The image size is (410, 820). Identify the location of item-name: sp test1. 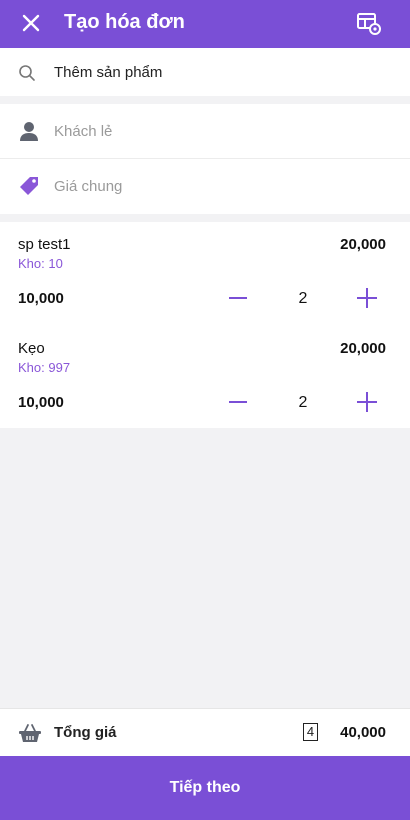
(44, 244).